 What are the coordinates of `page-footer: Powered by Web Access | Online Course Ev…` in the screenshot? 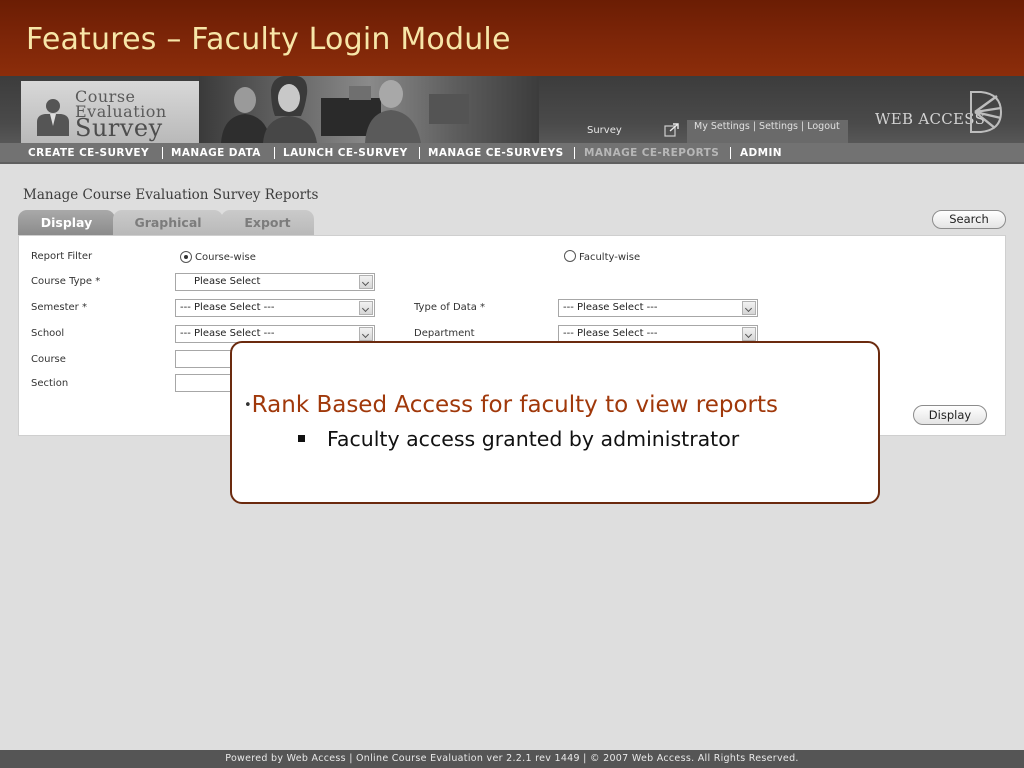 It's located at (512, 759).